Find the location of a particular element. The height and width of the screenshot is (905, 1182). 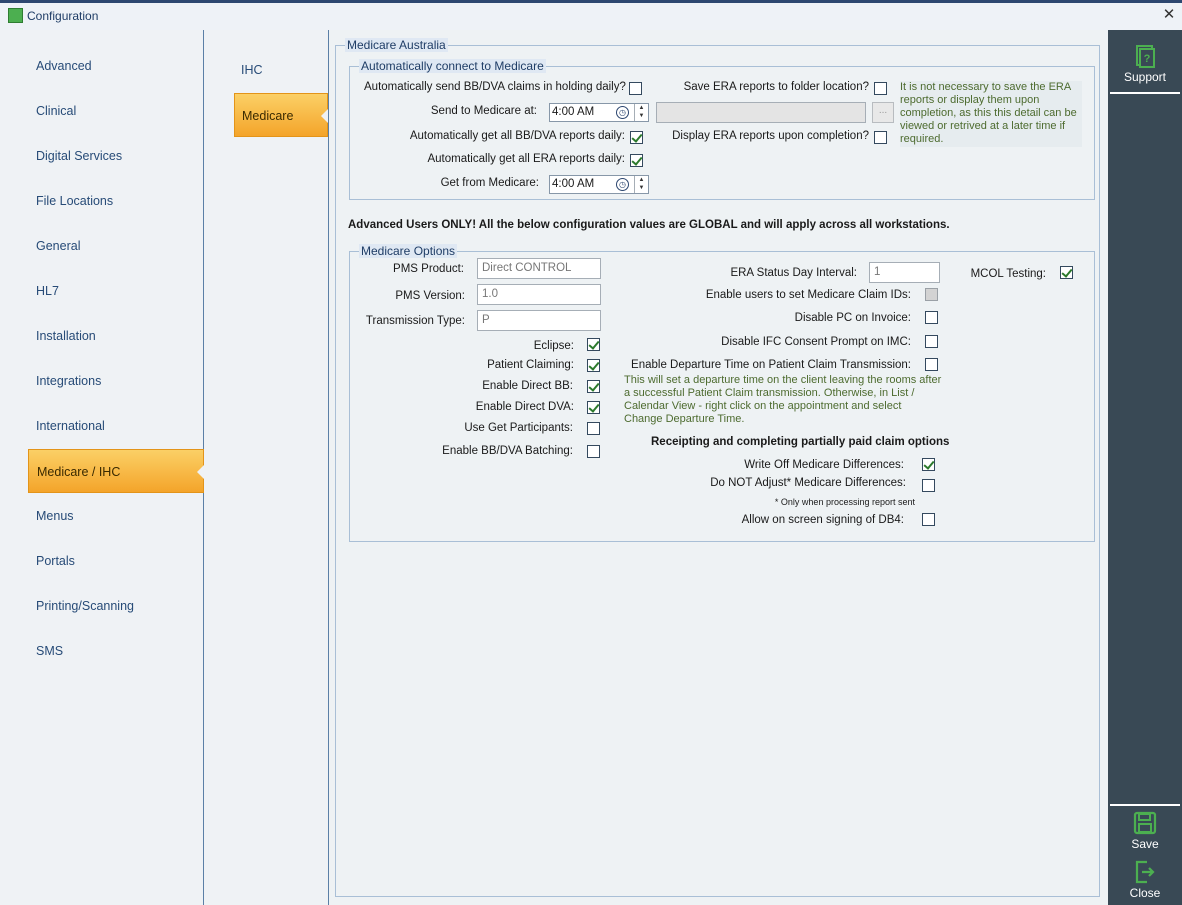

save-era-label: Save ERA reports to folder location? is located at coordinates (776, 87).